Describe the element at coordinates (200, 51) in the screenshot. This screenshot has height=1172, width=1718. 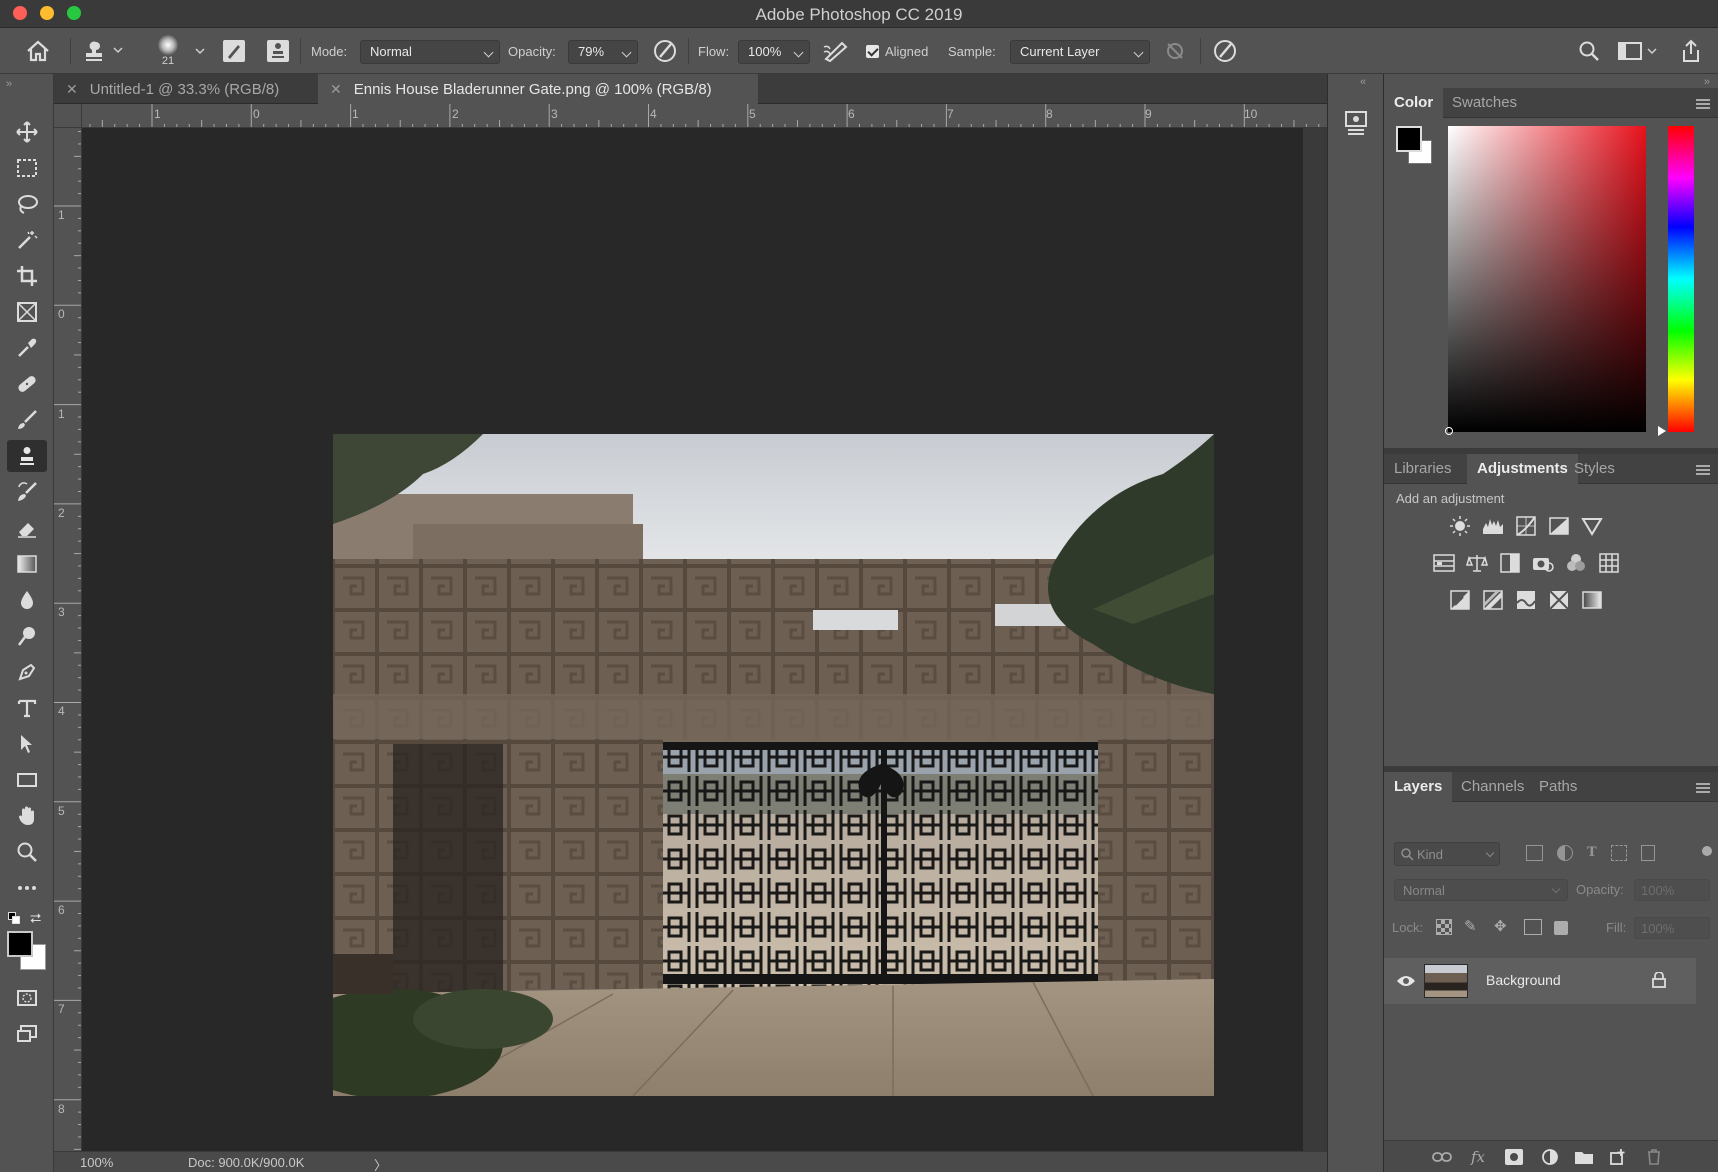
I see `brush-chevron-icon` at that location.